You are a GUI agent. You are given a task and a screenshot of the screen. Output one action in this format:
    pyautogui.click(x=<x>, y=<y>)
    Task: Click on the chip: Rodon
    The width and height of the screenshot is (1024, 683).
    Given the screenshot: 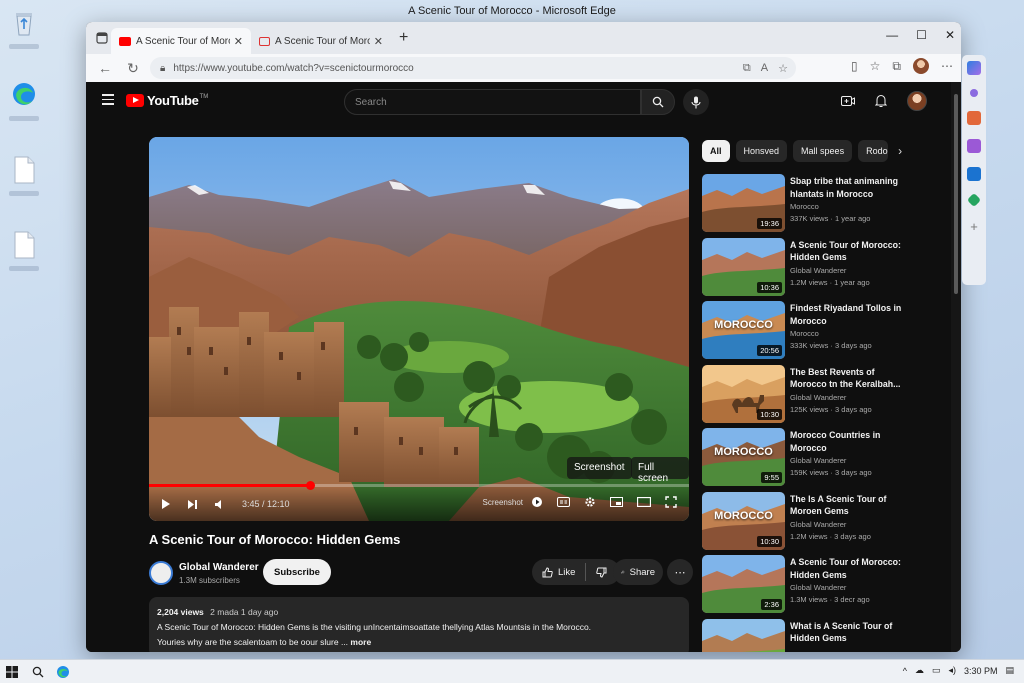 What is the action you would take?
    pyautogui.click(x=873, y=151)
    